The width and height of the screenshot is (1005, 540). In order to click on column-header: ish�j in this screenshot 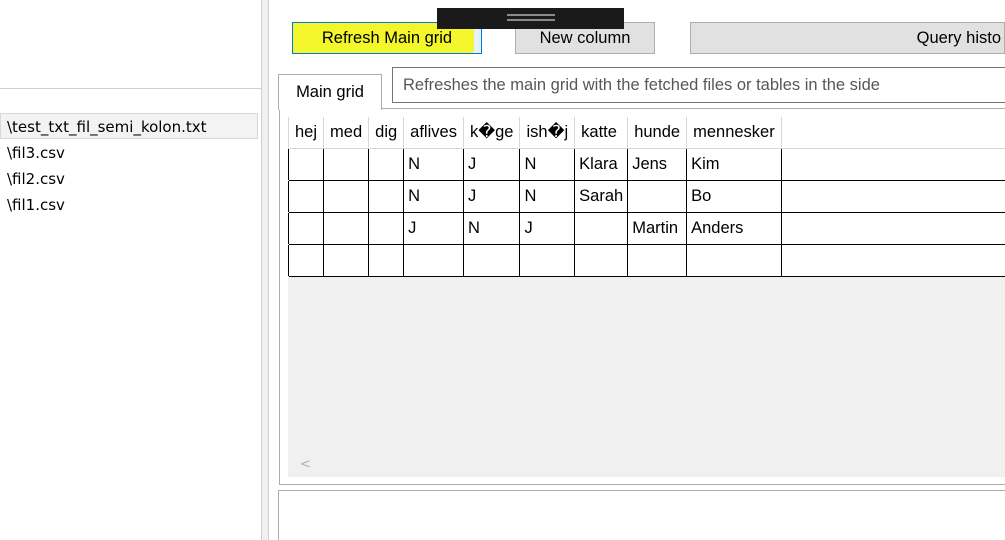, I will do `click(547, 133)`.